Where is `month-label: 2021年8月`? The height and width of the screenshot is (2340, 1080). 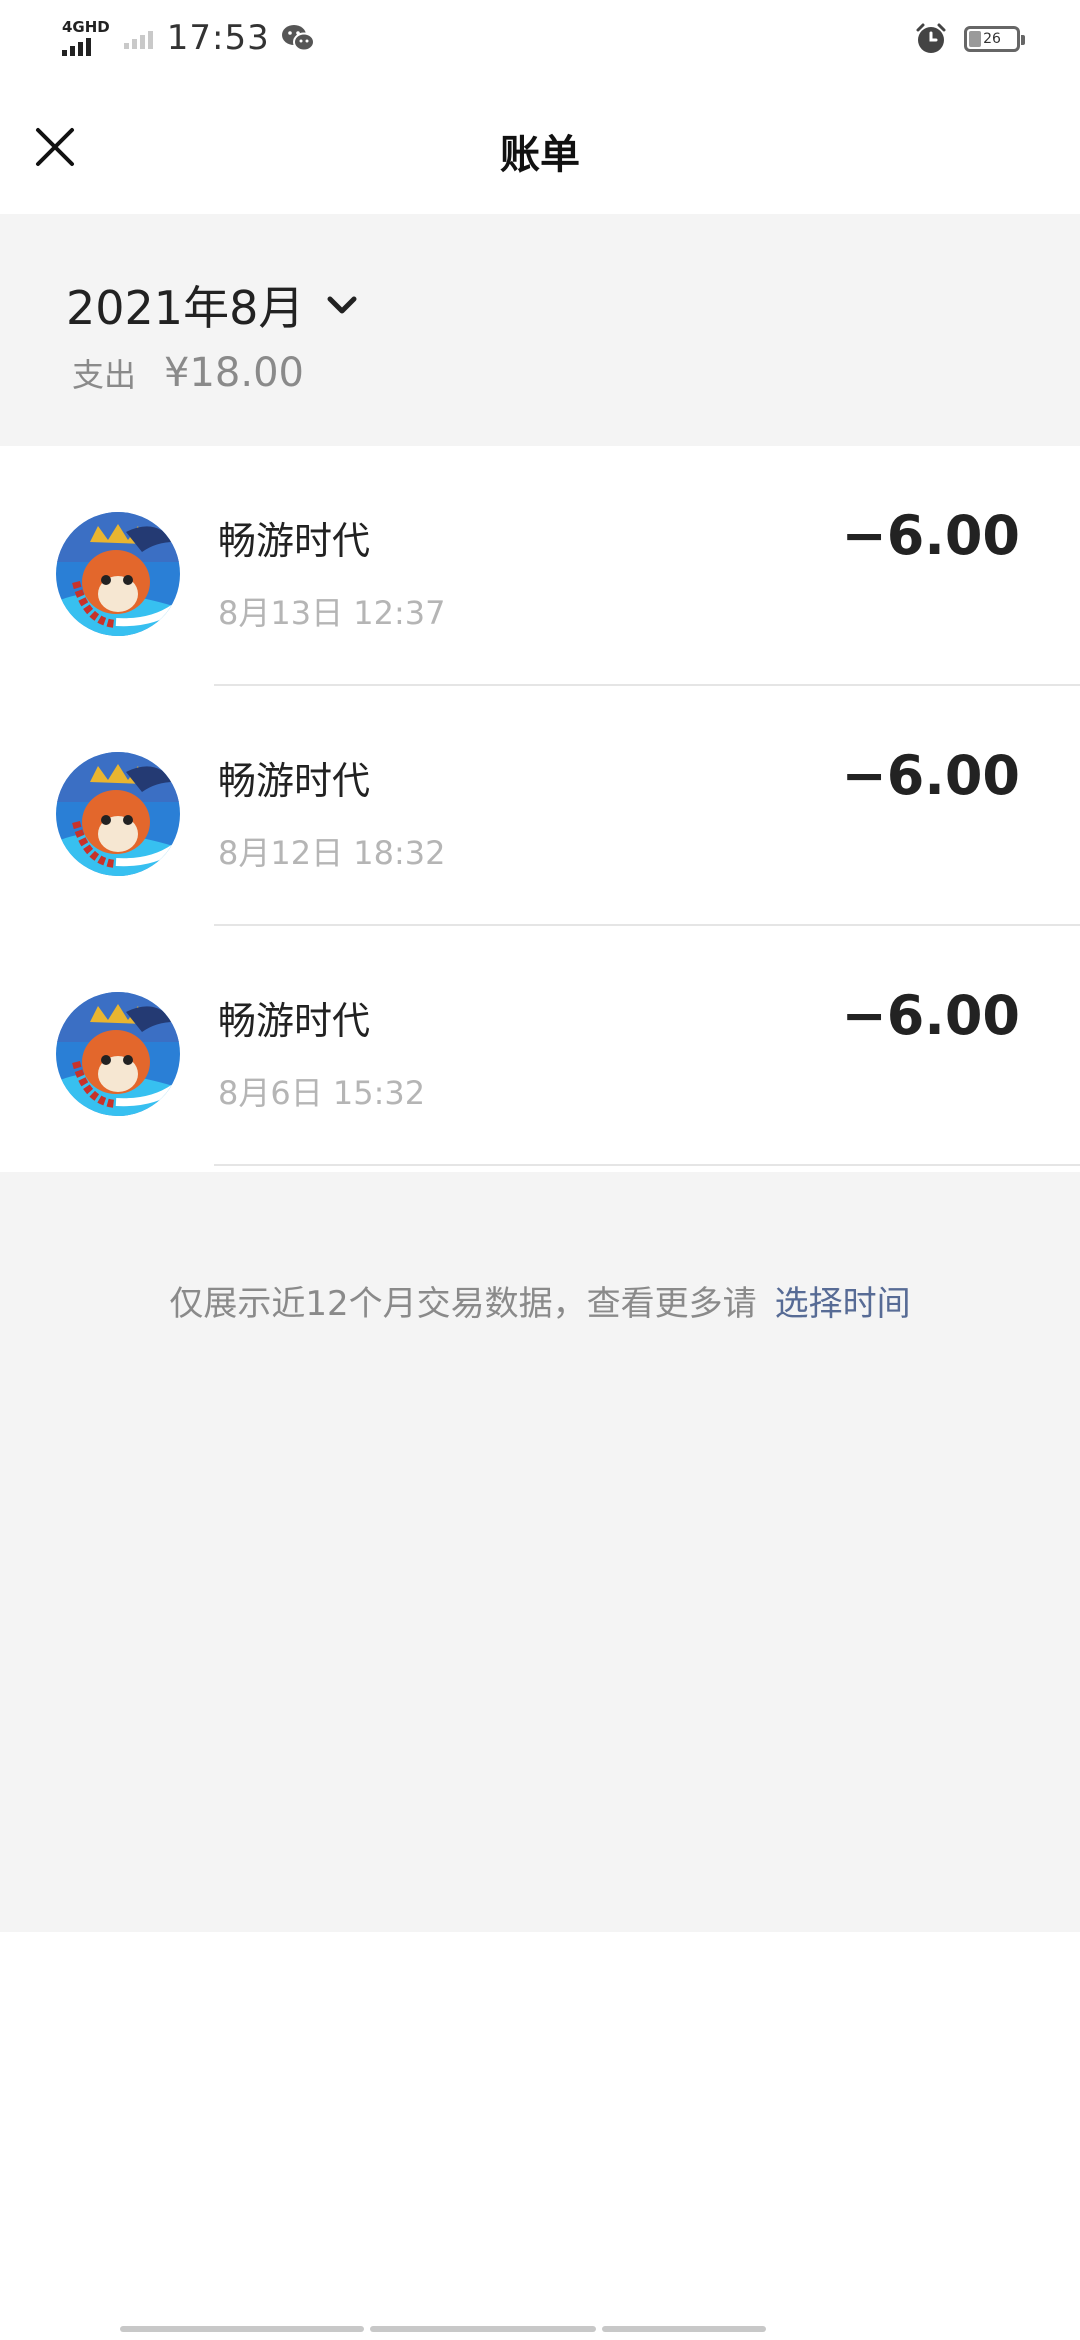 month-label: 2021年8月 is located at coordinates (185, 308).